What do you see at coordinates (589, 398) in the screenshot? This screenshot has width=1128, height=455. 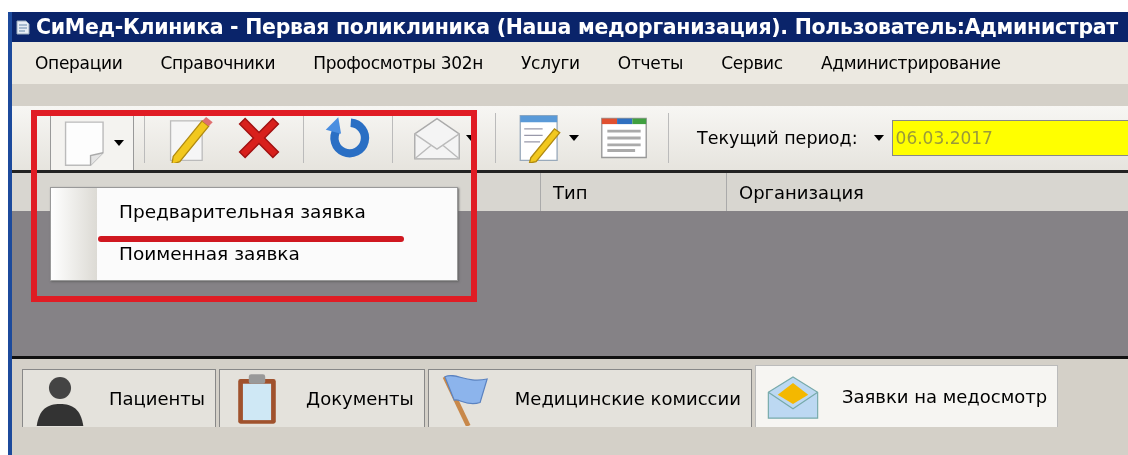 I see `tab: Медицинские комиссии` at bounding box center [589, 398].